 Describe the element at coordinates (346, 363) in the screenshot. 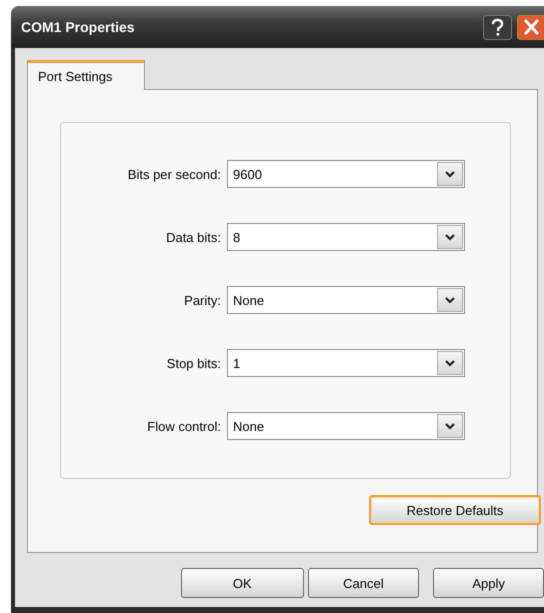

I see `dropdown: 1` at that location.